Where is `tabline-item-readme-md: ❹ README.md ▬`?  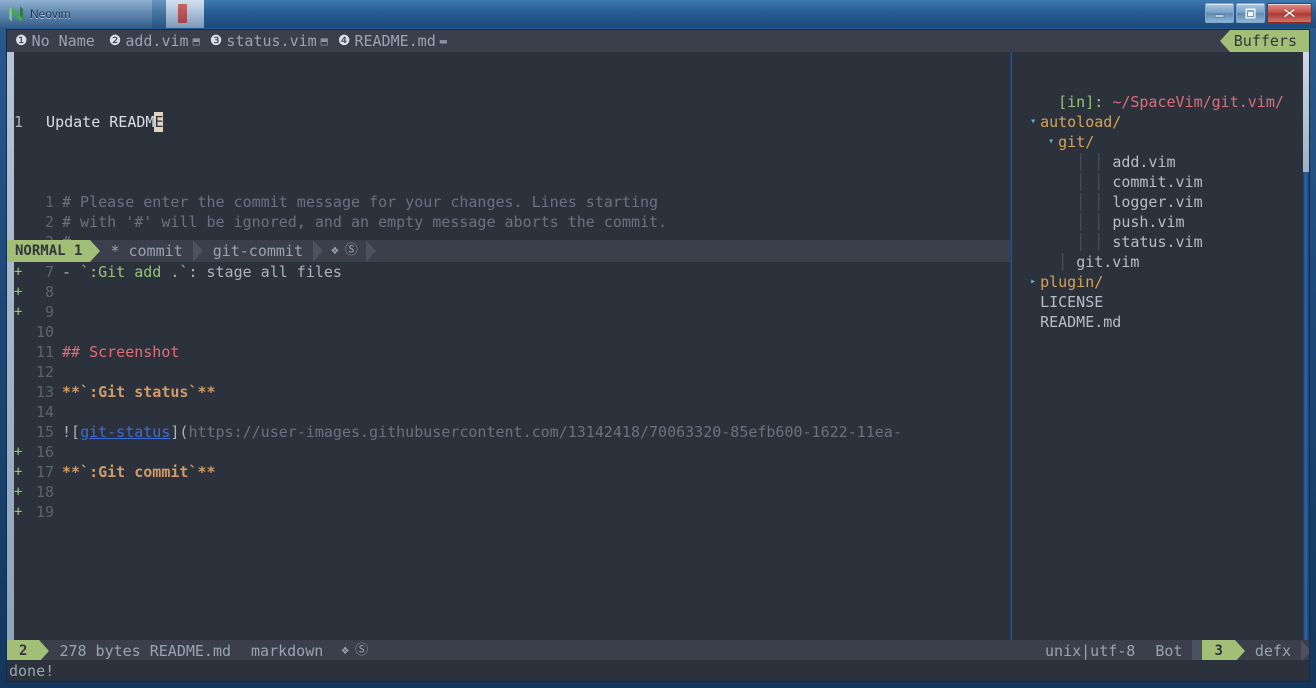 tabline-item-readme-md: ❹ README.md ▬ is located at coordinates (397, 41).